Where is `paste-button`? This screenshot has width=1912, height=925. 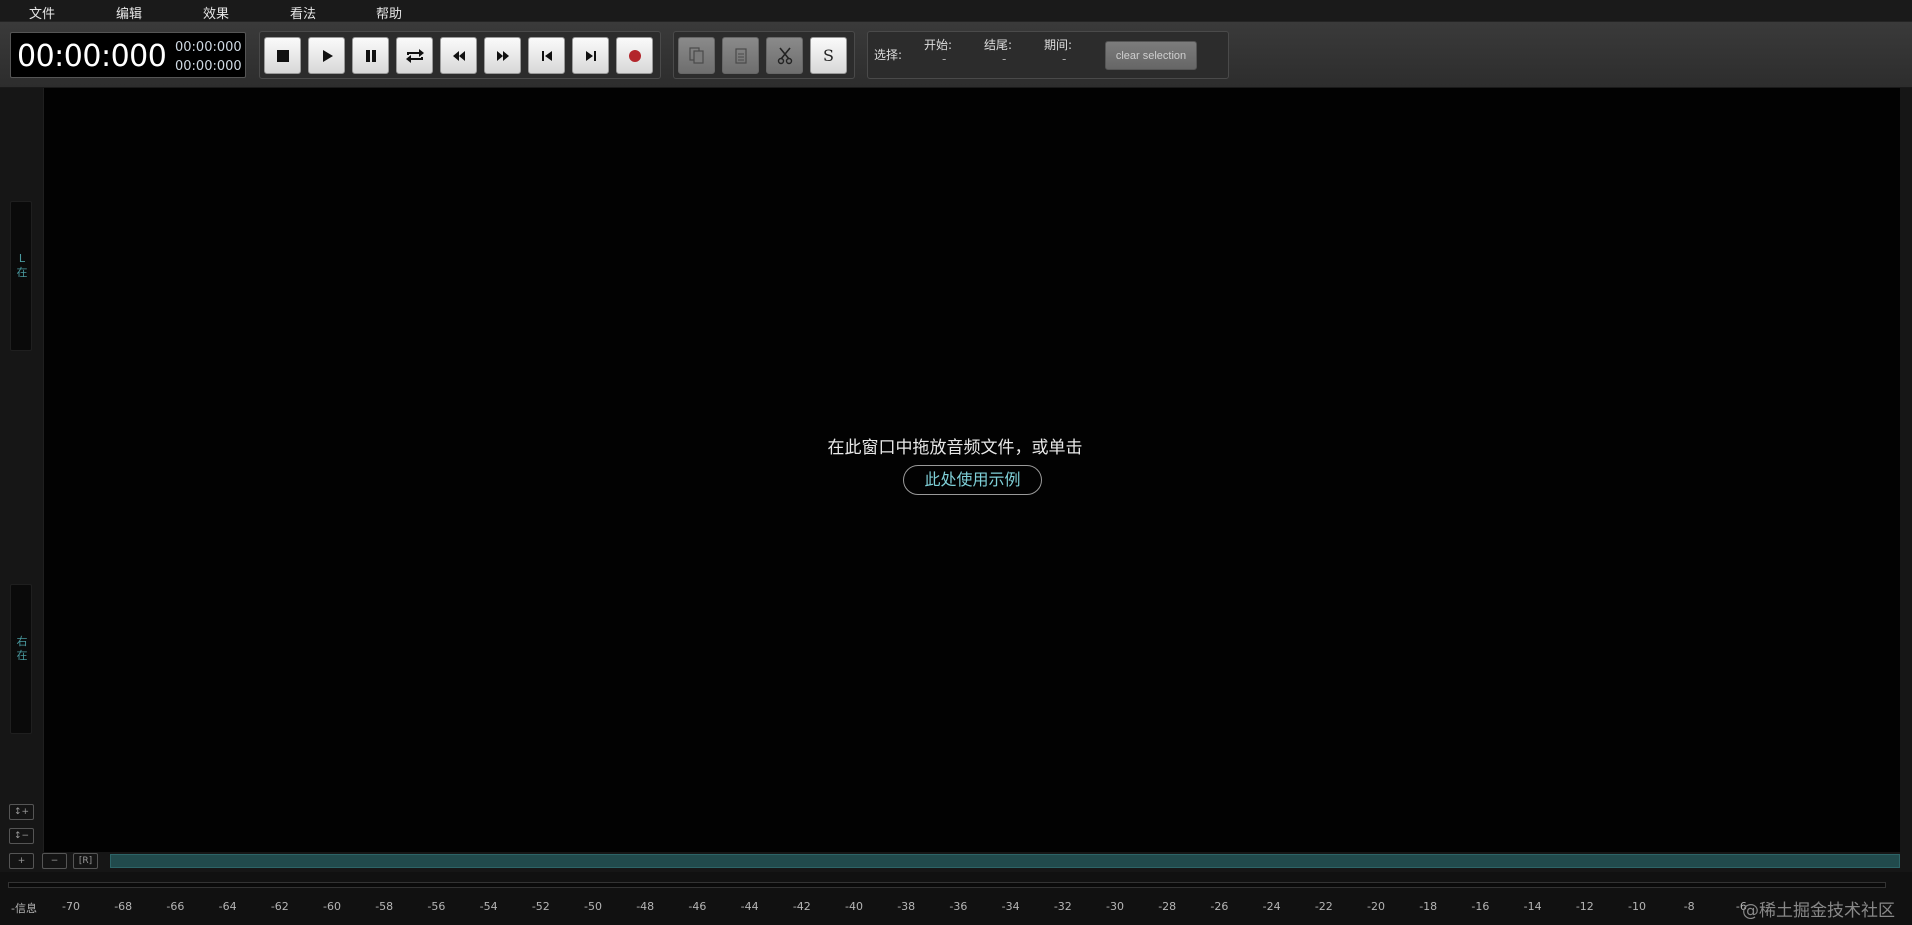
paste-button is located at coordinates (740, 55).